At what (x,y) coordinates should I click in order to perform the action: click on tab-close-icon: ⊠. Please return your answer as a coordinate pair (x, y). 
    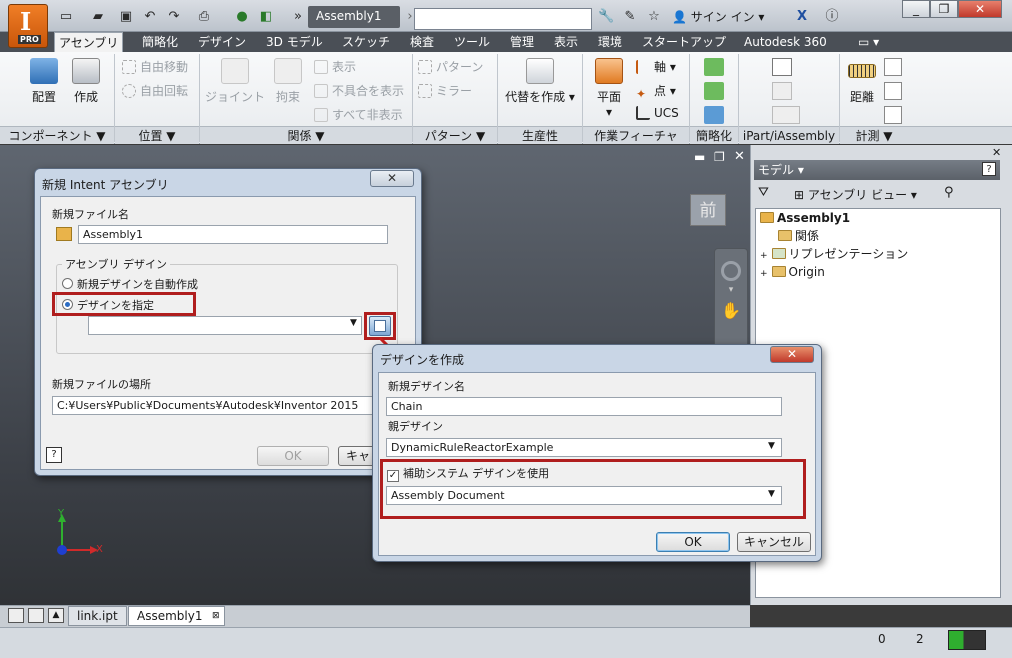
    Looking at the image, I should click on (216, 616).